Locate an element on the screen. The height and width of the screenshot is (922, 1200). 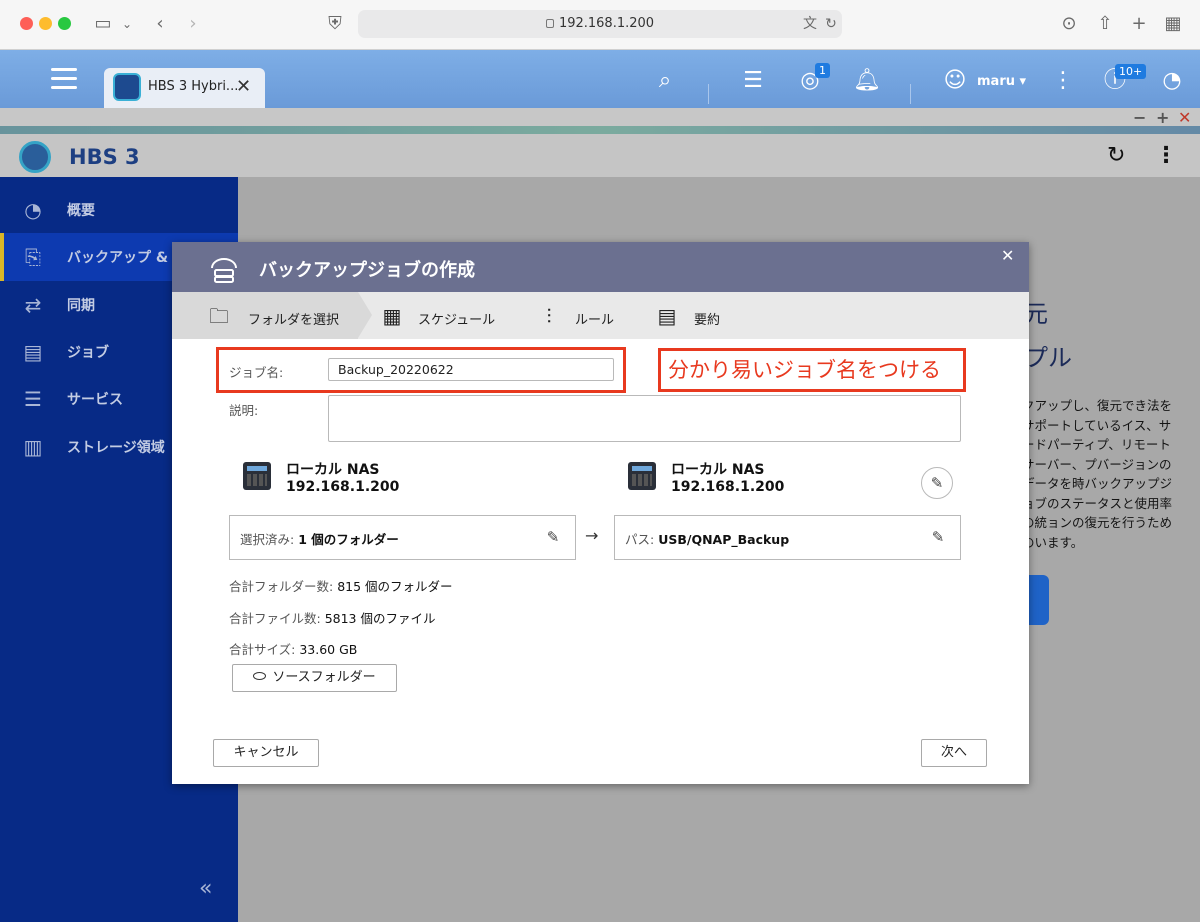
source-folder-box: 選択済み: 1 個のフォルダー ✎ is located at coordinates (402, 537).